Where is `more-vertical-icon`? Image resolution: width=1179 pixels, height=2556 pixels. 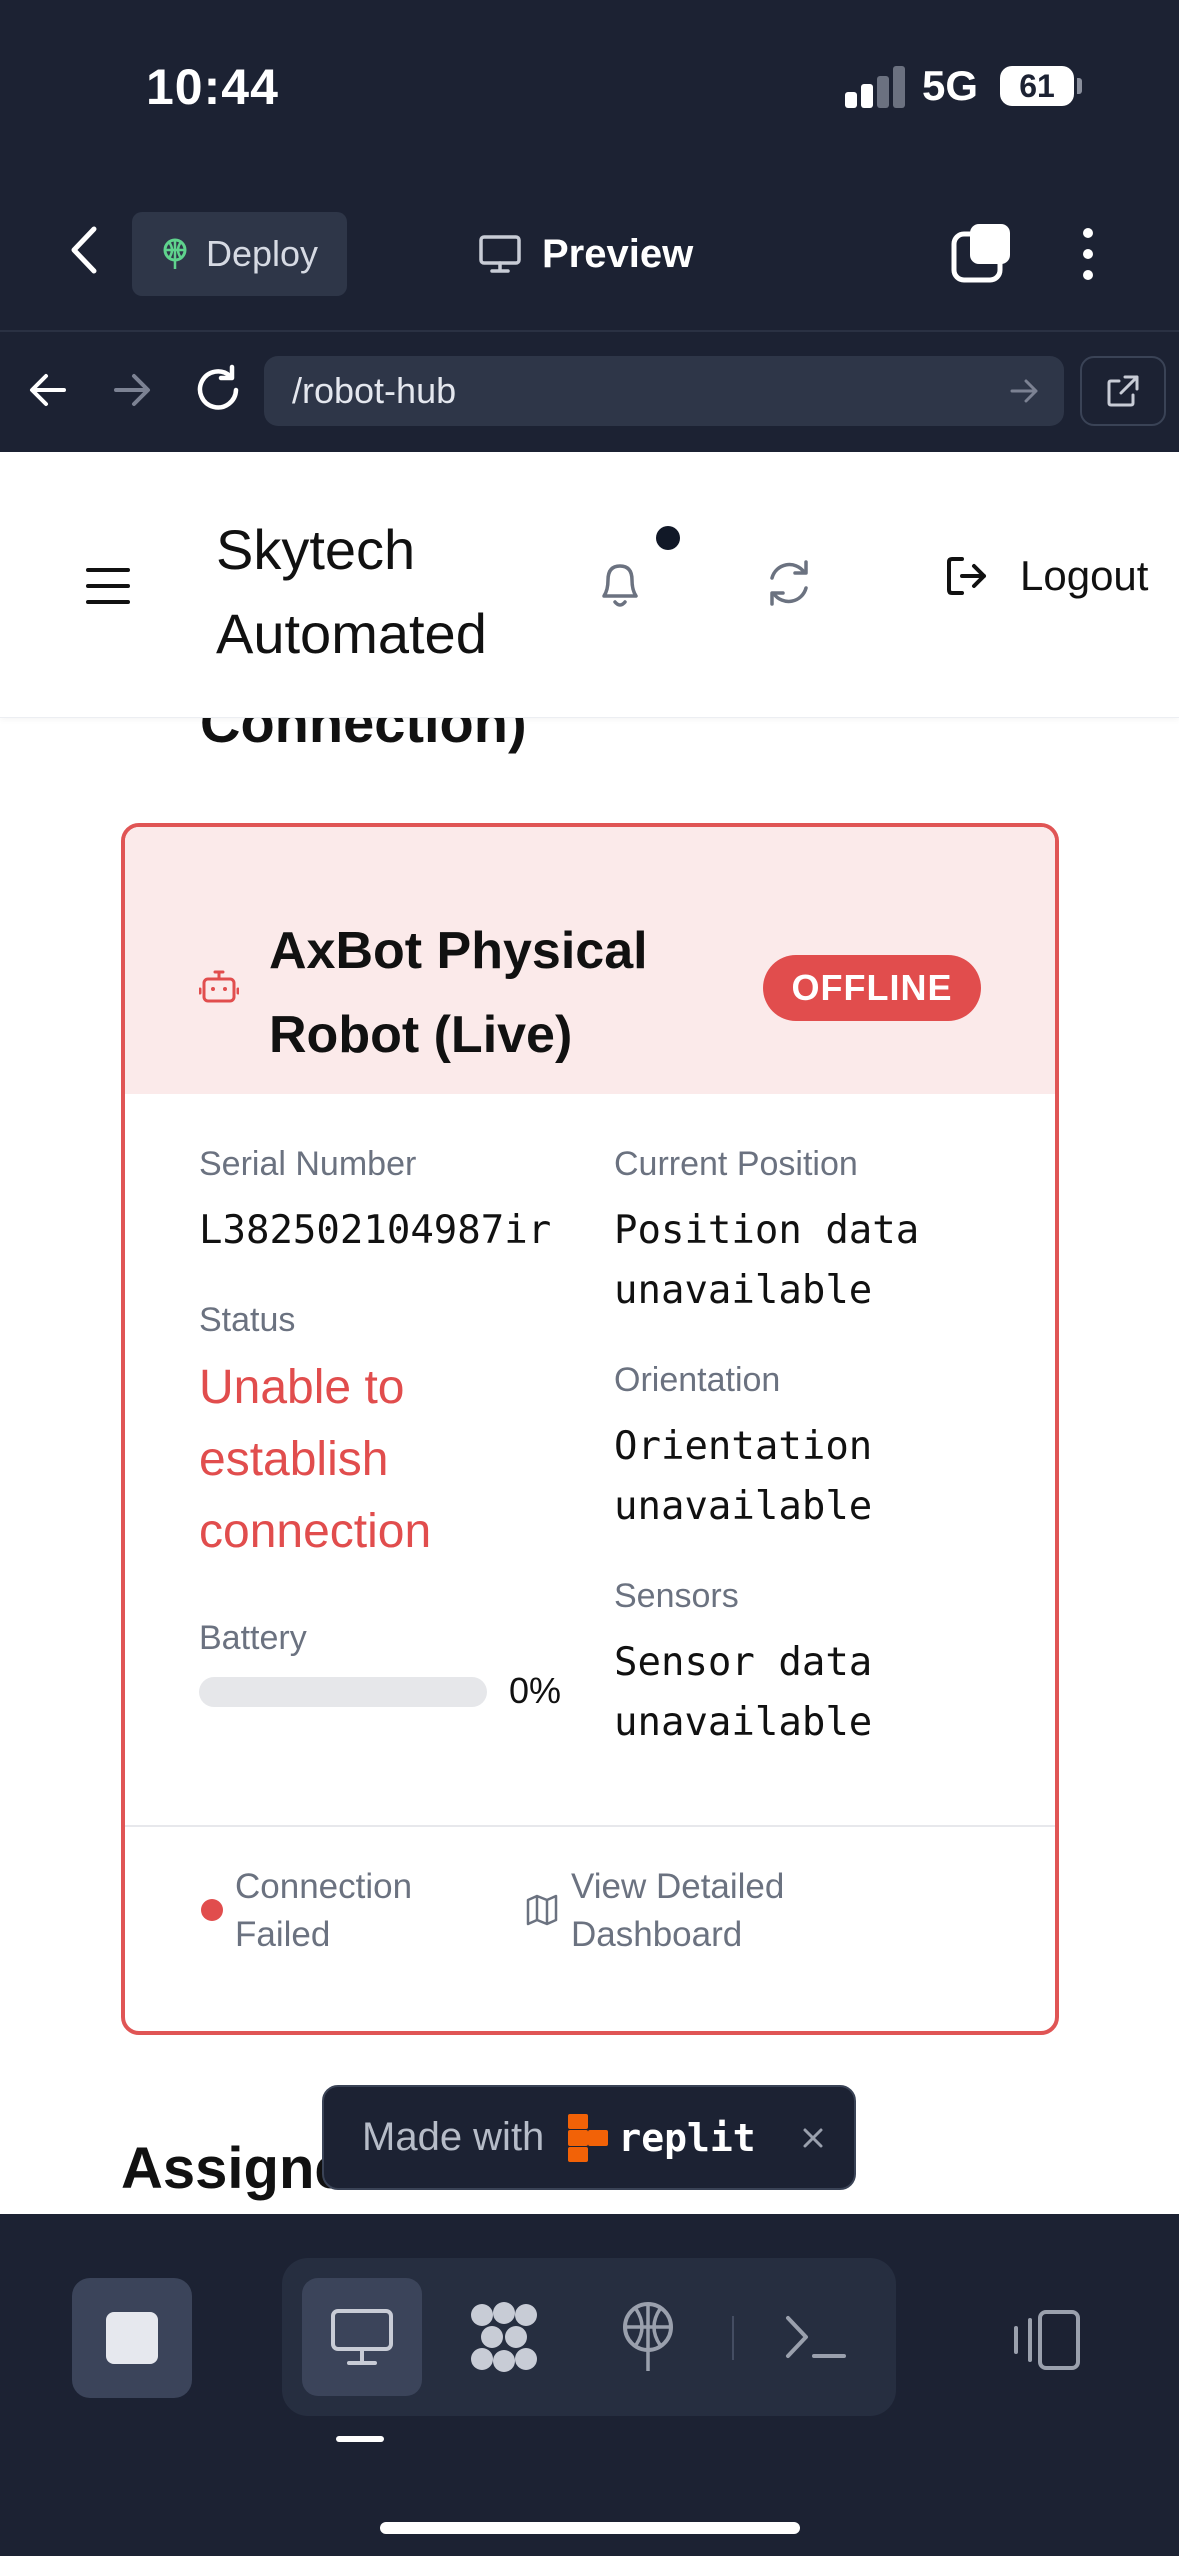 more-vertical-icon is located at coordinates (1088, 254).